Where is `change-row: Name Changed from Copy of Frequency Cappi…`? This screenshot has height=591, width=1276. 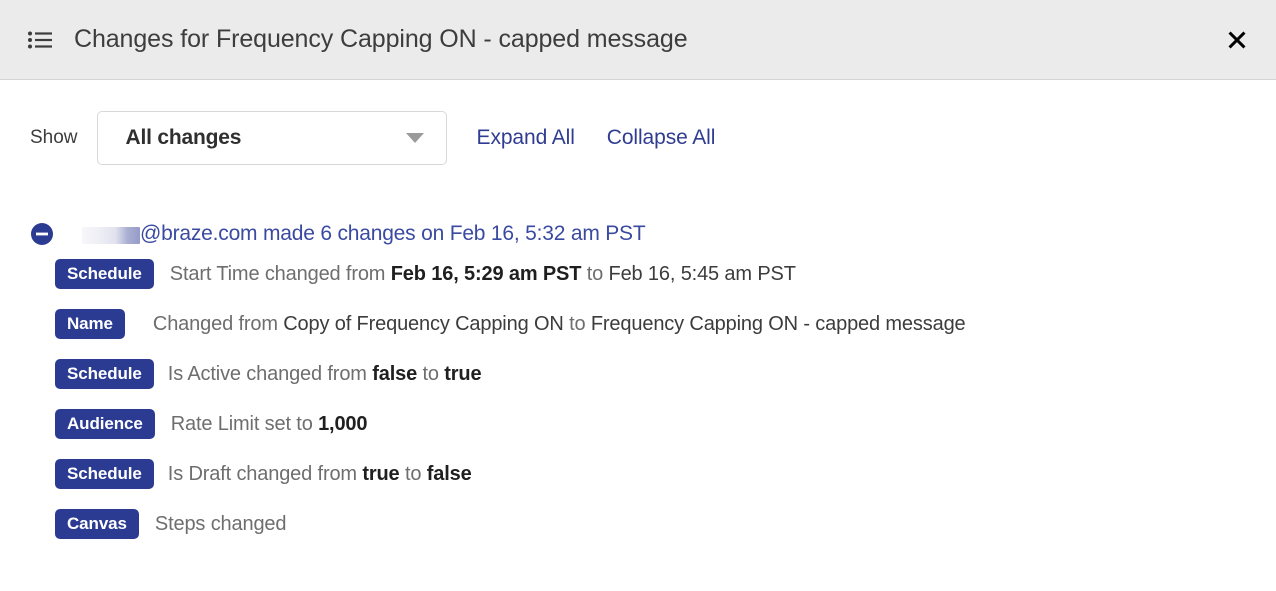
change-row: Name Changed from Copy of Frequency Cappi… is located at coordinates (638, 324).